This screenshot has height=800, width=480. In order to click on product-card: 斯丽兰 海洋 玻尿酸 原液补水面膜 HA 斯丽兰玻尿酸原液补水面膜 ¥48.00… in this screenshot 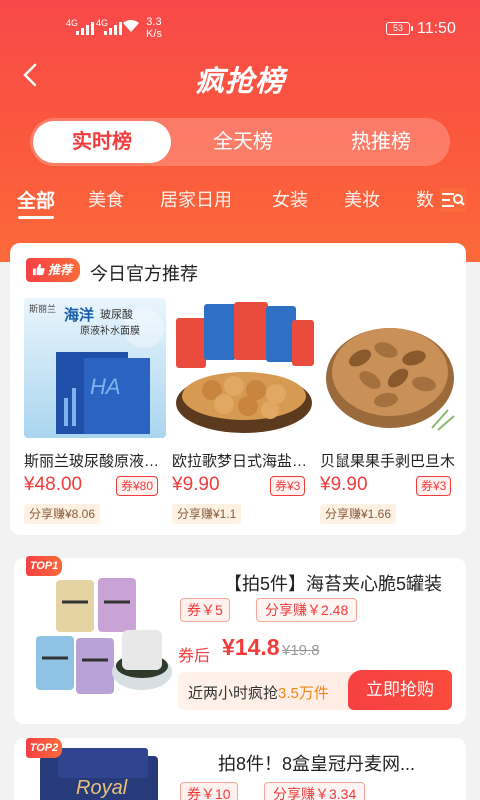, I will do `click(95, 411)`.